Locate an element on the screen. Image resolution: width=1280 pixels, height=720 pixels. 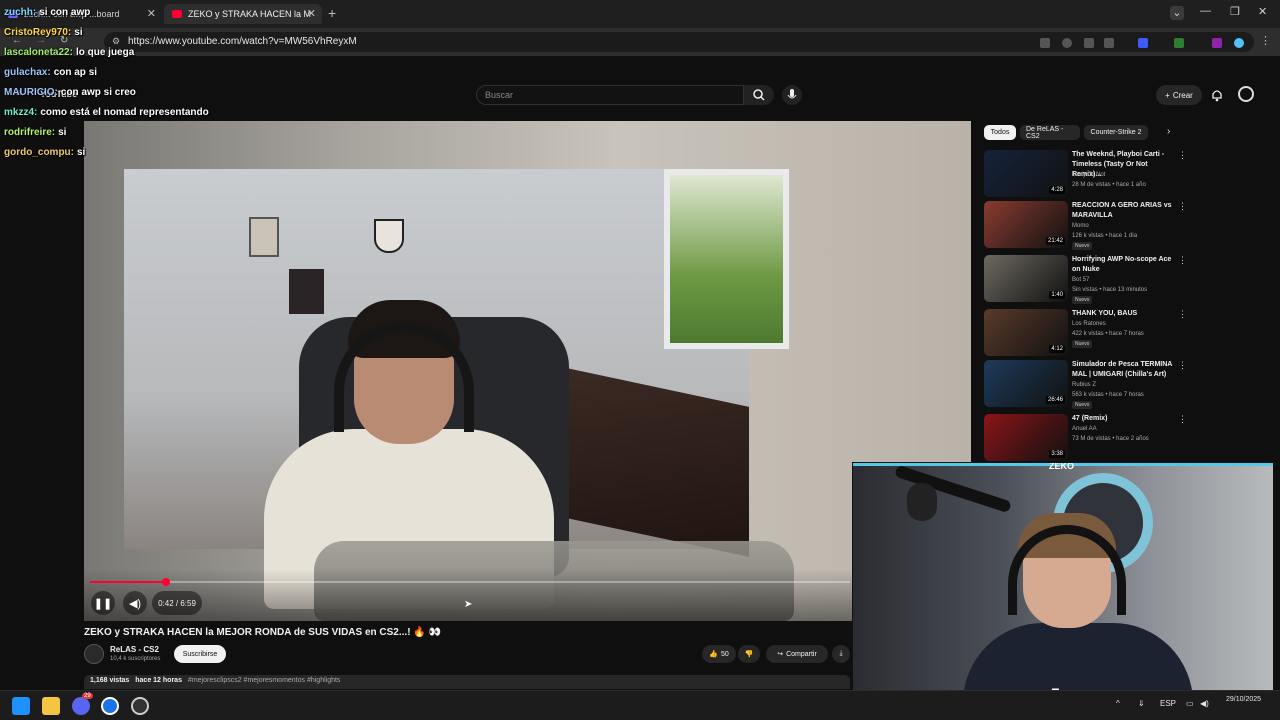
progress-scrubber is located at coordinates (166, 582).